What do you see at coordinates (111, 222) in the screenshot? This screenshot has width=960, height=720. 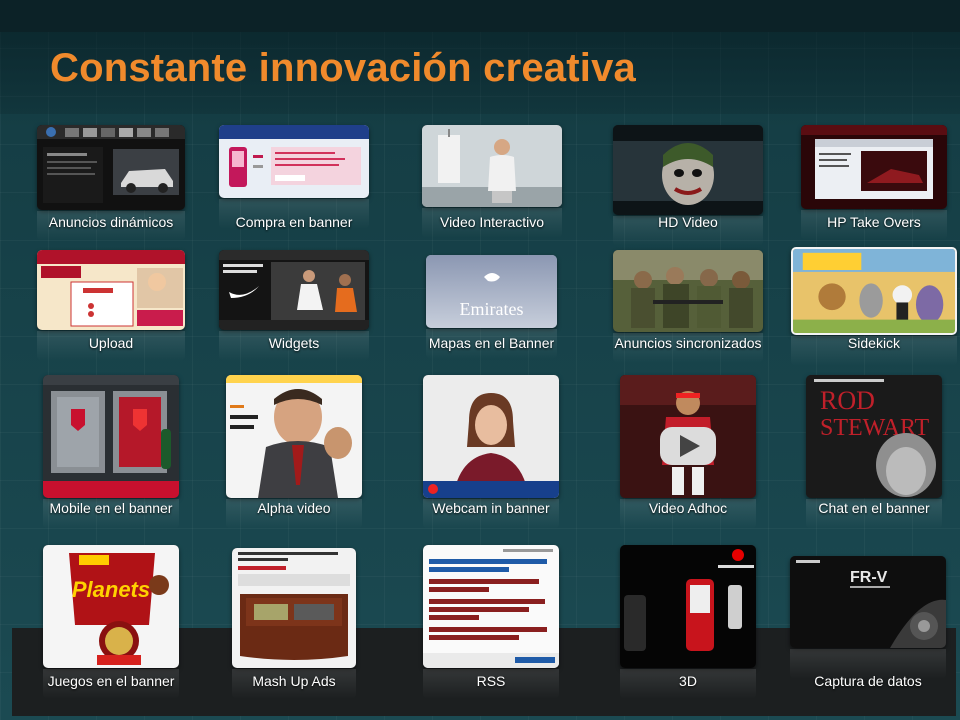 I see `tile-label: Anuncios dinámicos` at bounding box center [111, 222].